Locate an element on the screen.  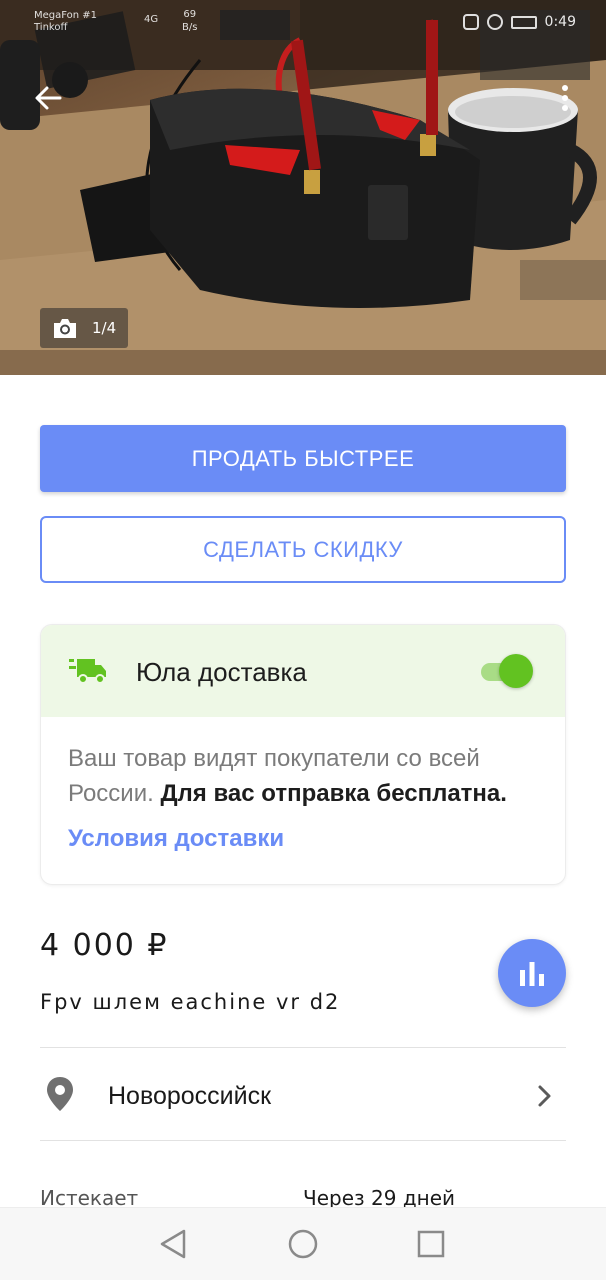
back-button is located at coordinates (48, 98).